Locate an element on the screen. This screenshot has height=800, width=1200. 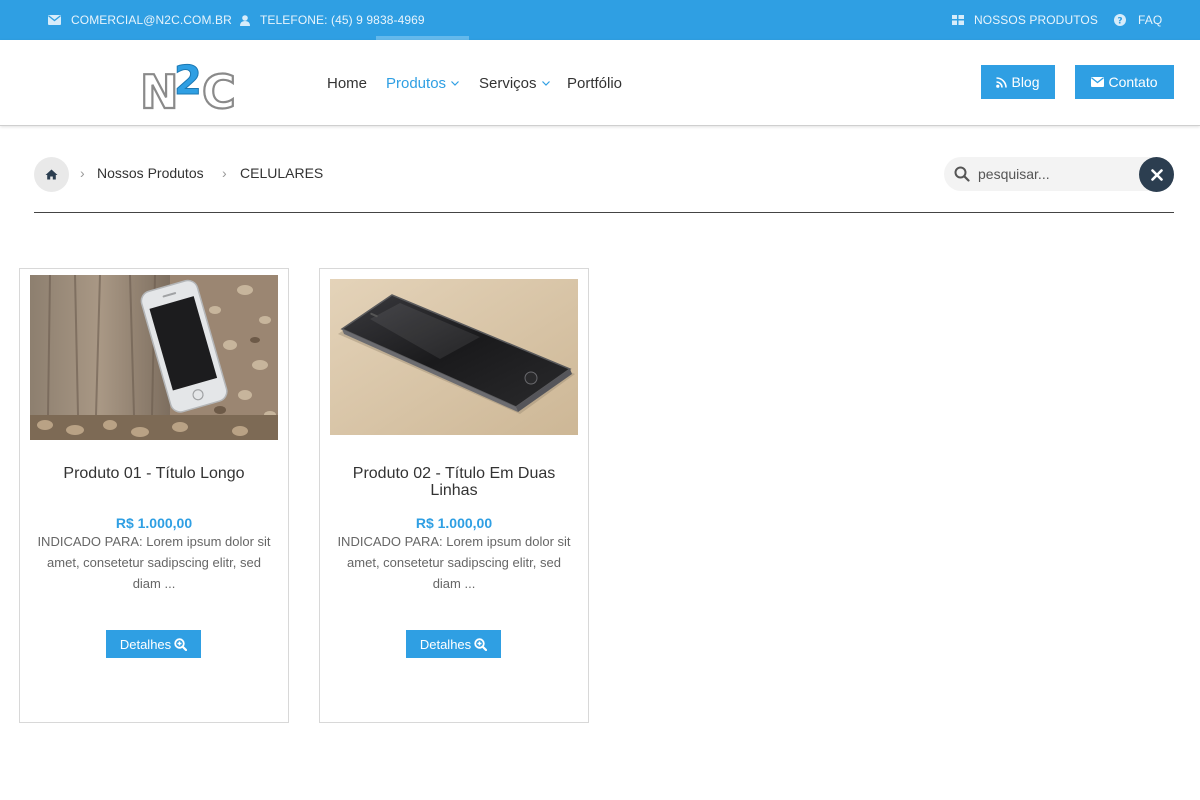
contato-button-label: Contato is located at coordinates (1133, 82).